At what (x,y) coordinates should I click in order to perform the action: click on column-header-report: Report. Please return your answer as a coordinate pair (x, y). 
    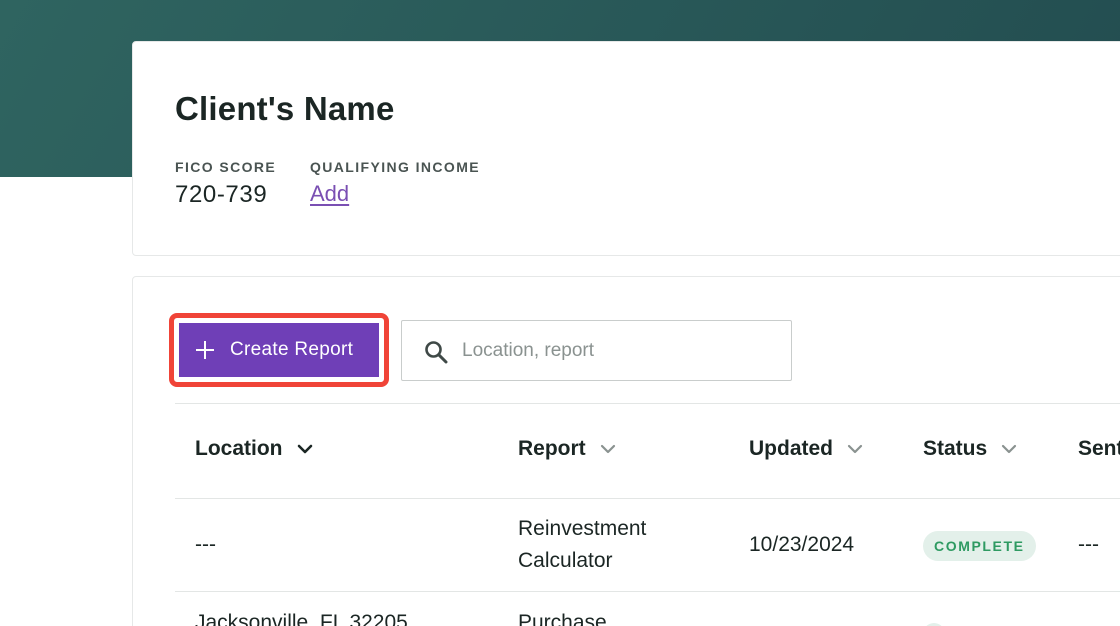
    Looking at the image, I should click on (567, 449).